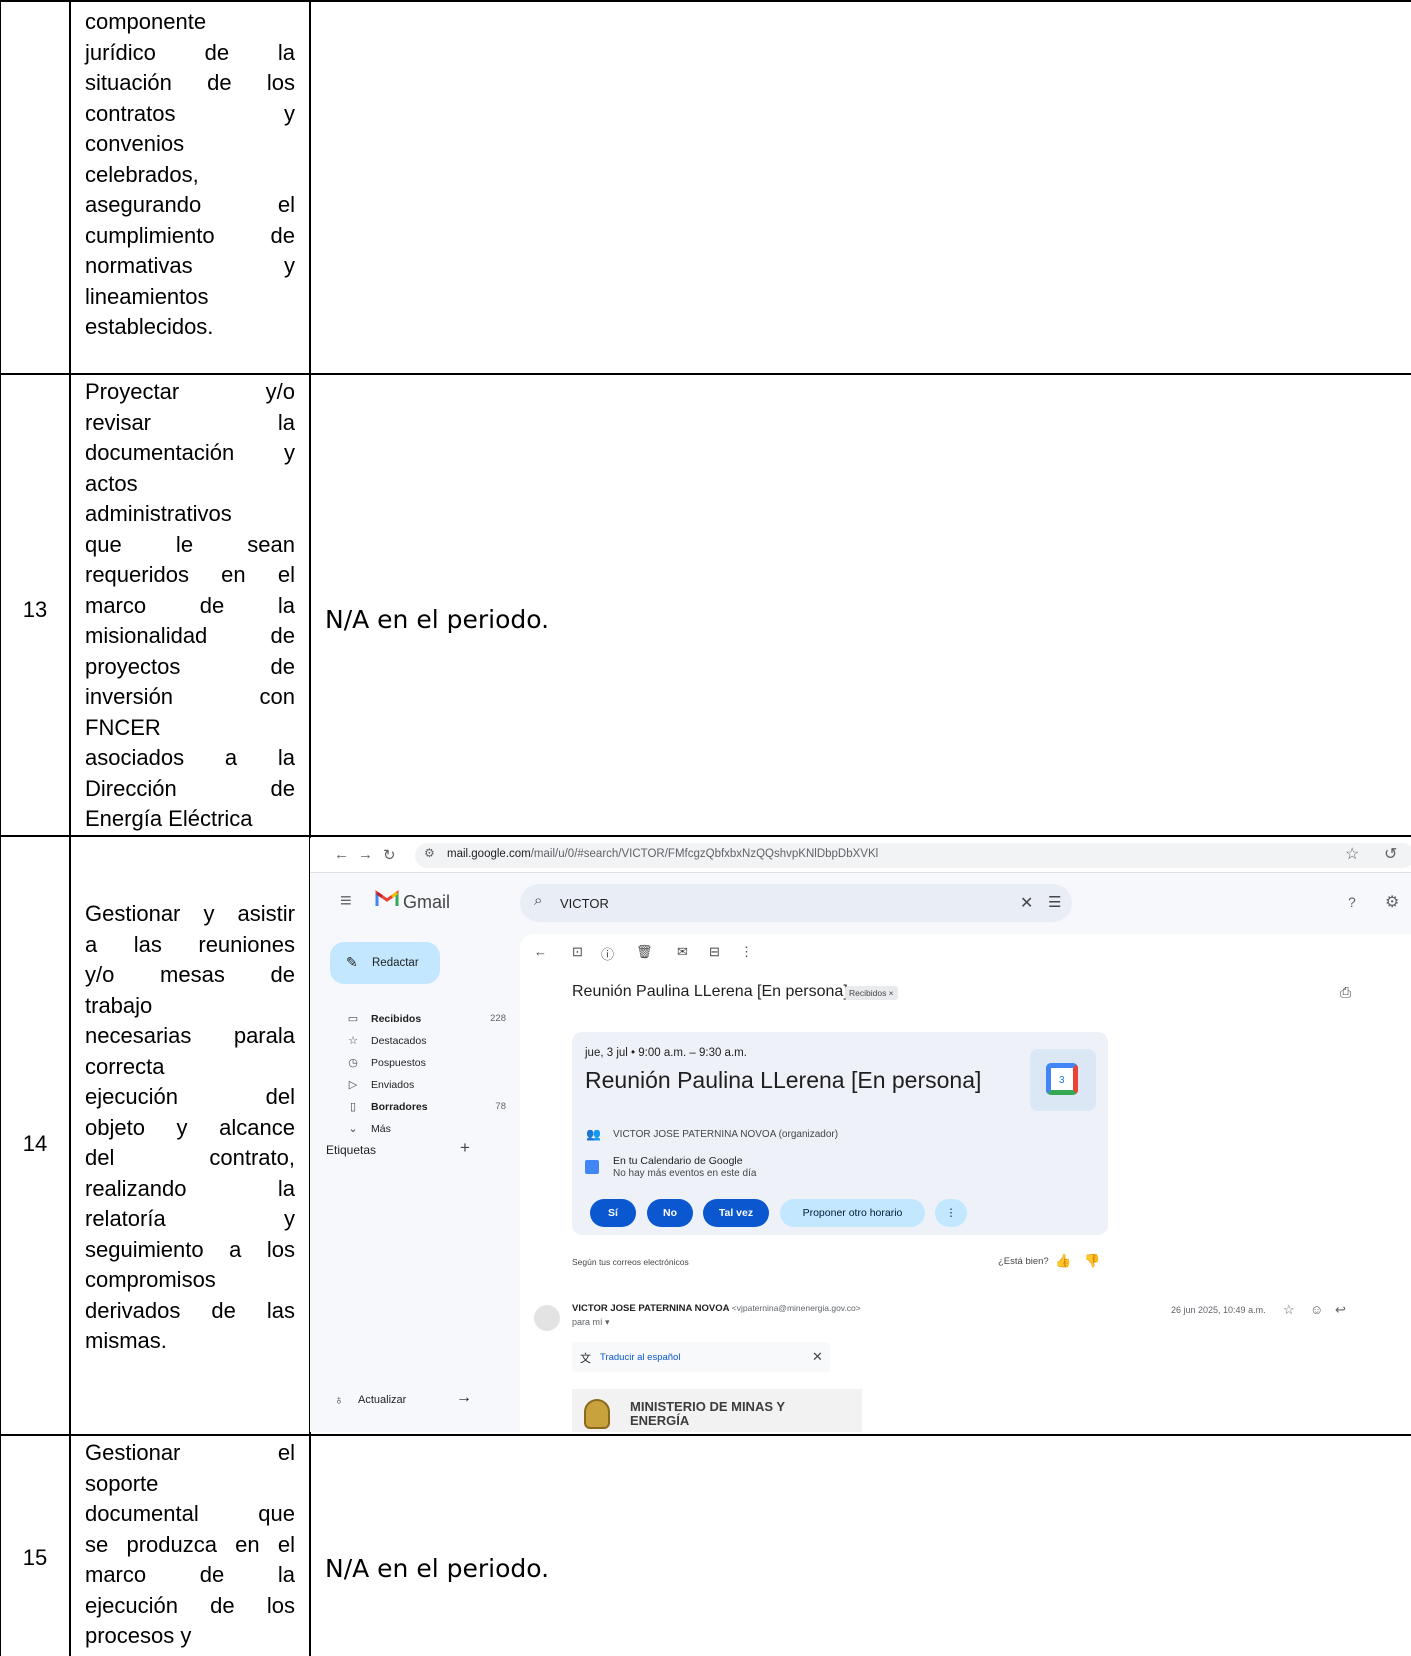  Describe the element at coordinates (591, 1322) in the screenshot. I see `recipient-toggle: para mí ▾` at that location.